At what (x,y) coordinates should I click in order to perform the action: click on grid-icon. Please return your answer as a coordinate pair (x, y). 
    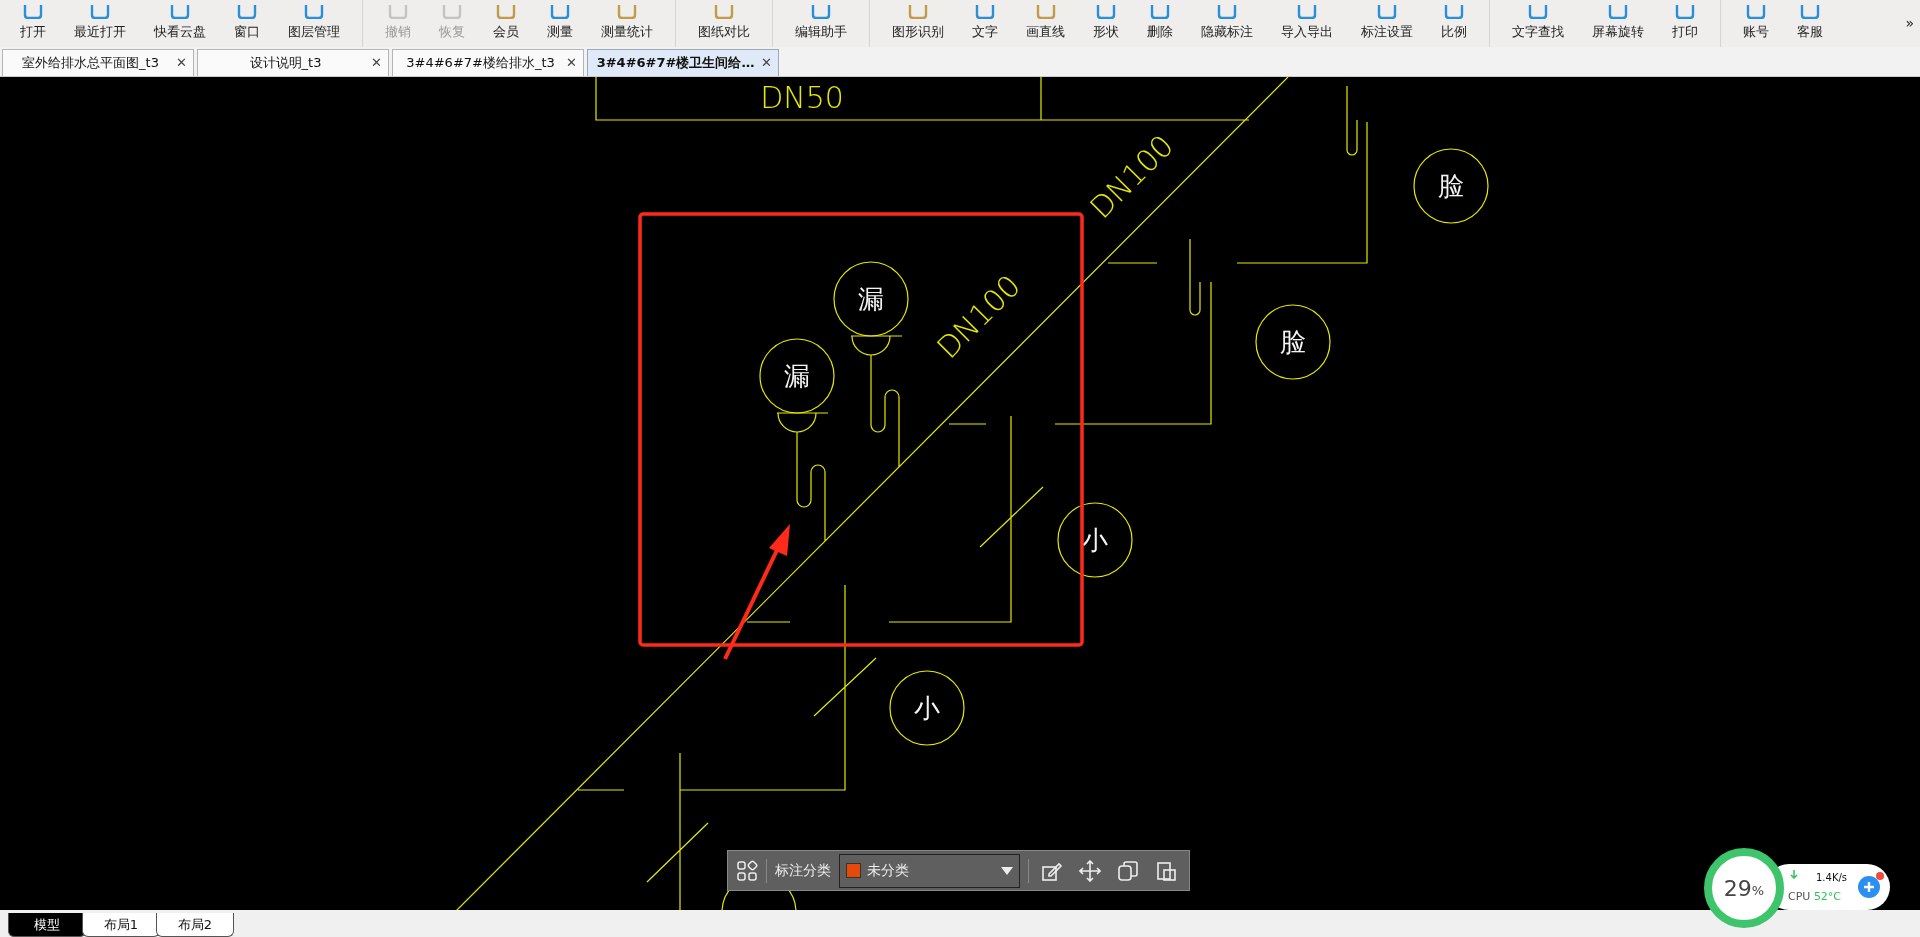
    Looking at the image, I should click on (747, 870).